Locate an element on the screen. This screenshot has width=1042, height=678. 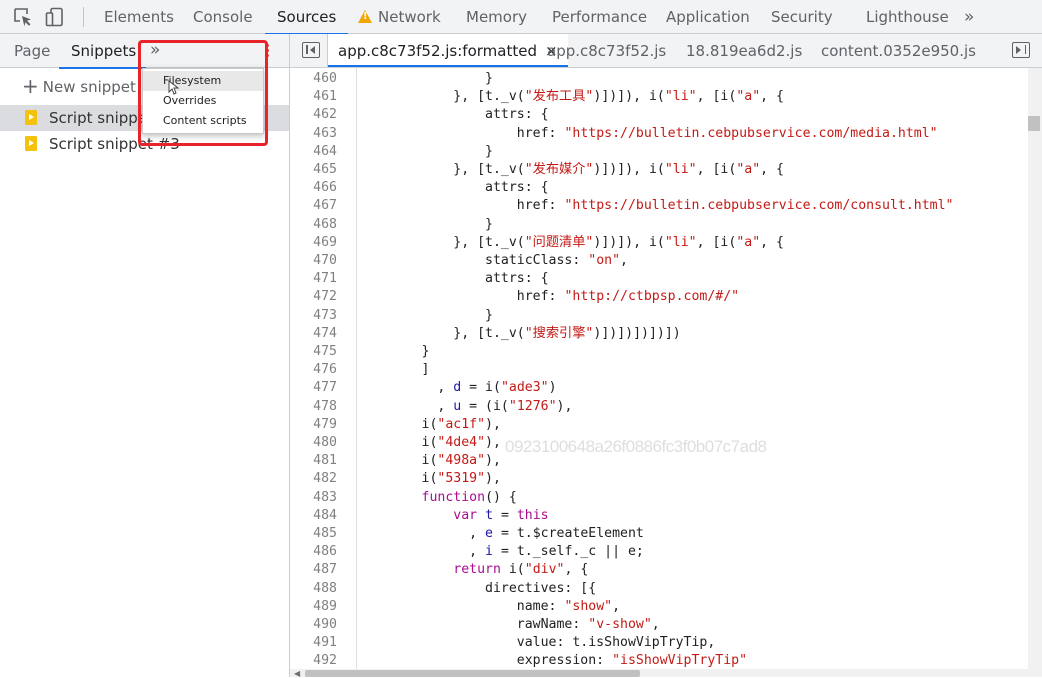
line-number: 480 is located at coordinates (313, 443).